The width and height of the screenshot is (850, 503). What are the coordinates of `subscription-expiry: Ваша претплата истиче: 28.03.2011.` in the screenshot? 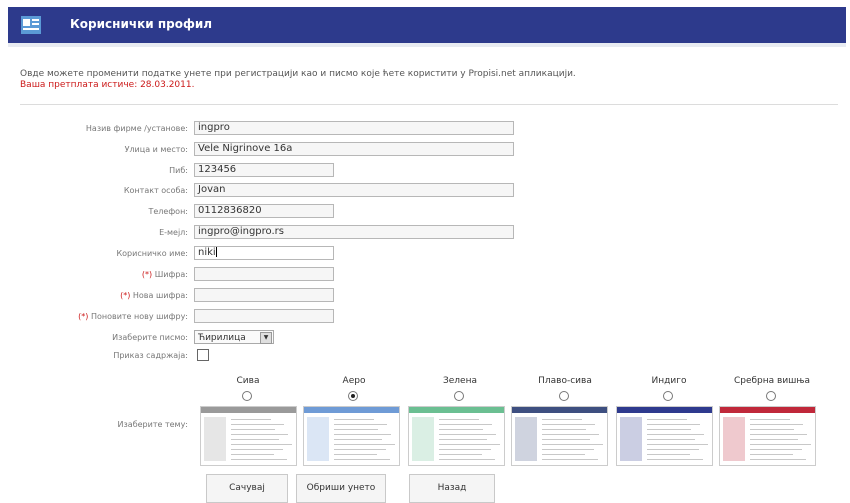 It's located at (107, 85).